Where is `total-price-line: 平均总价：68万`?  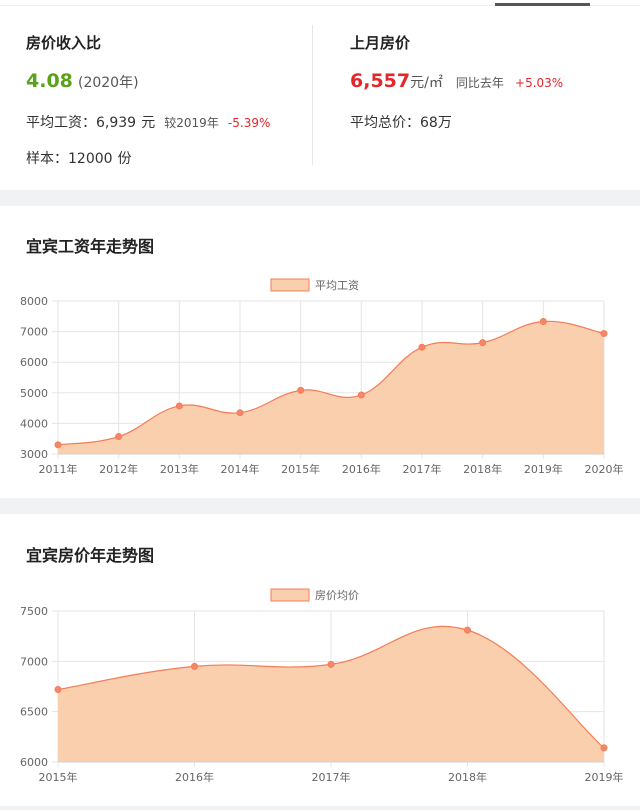
total-price-line: 平均总价：68万 is located at coordinates (401, 122).